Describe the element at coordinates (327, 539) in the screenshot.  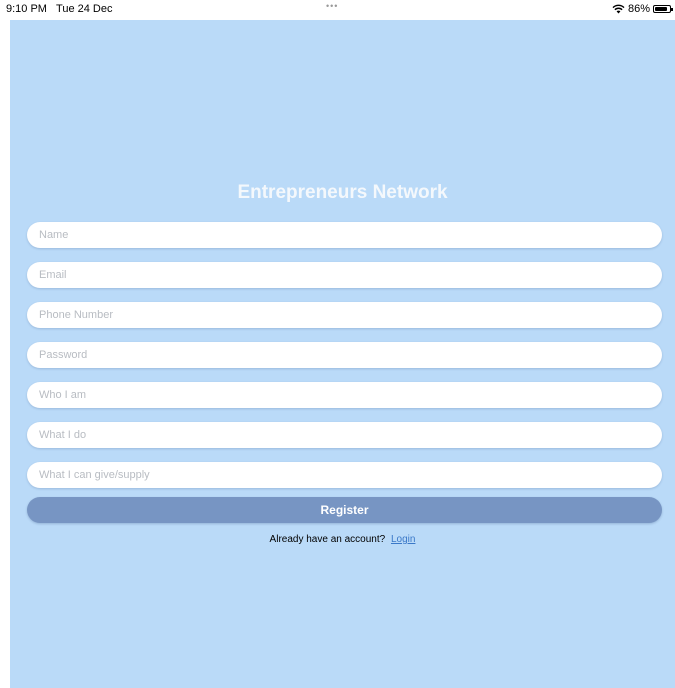
I see `account-prompt-text: Already have an account?` at that location.